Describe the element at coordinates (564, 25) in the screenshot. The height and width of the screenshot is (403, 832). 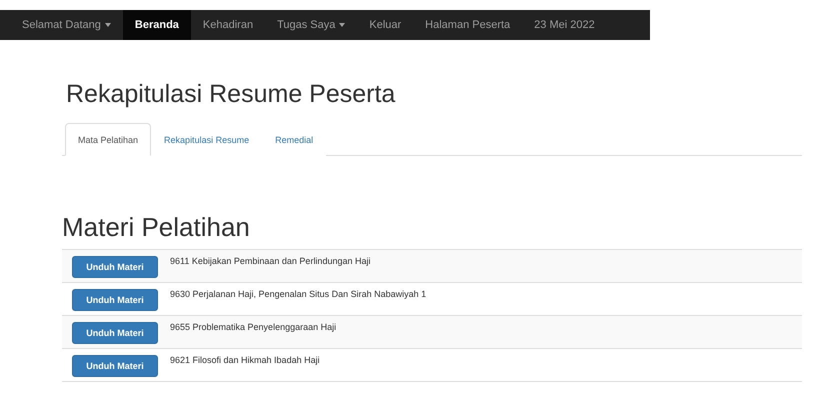
I see `nav-link: 23 Mei 2022` at that location.